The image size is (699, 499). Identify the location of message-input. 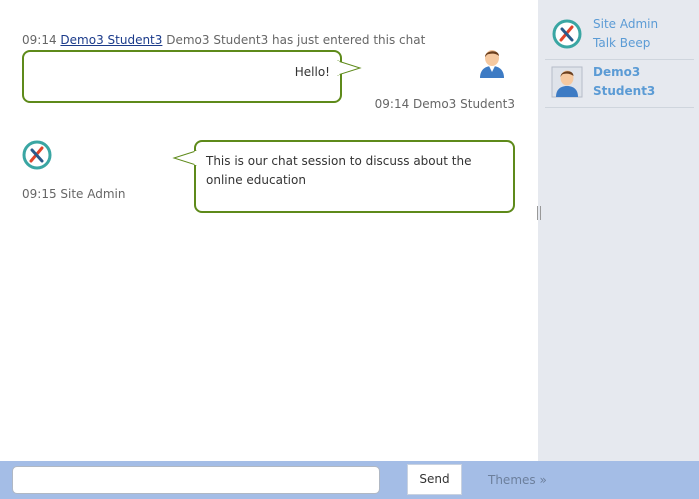
(196, 480).